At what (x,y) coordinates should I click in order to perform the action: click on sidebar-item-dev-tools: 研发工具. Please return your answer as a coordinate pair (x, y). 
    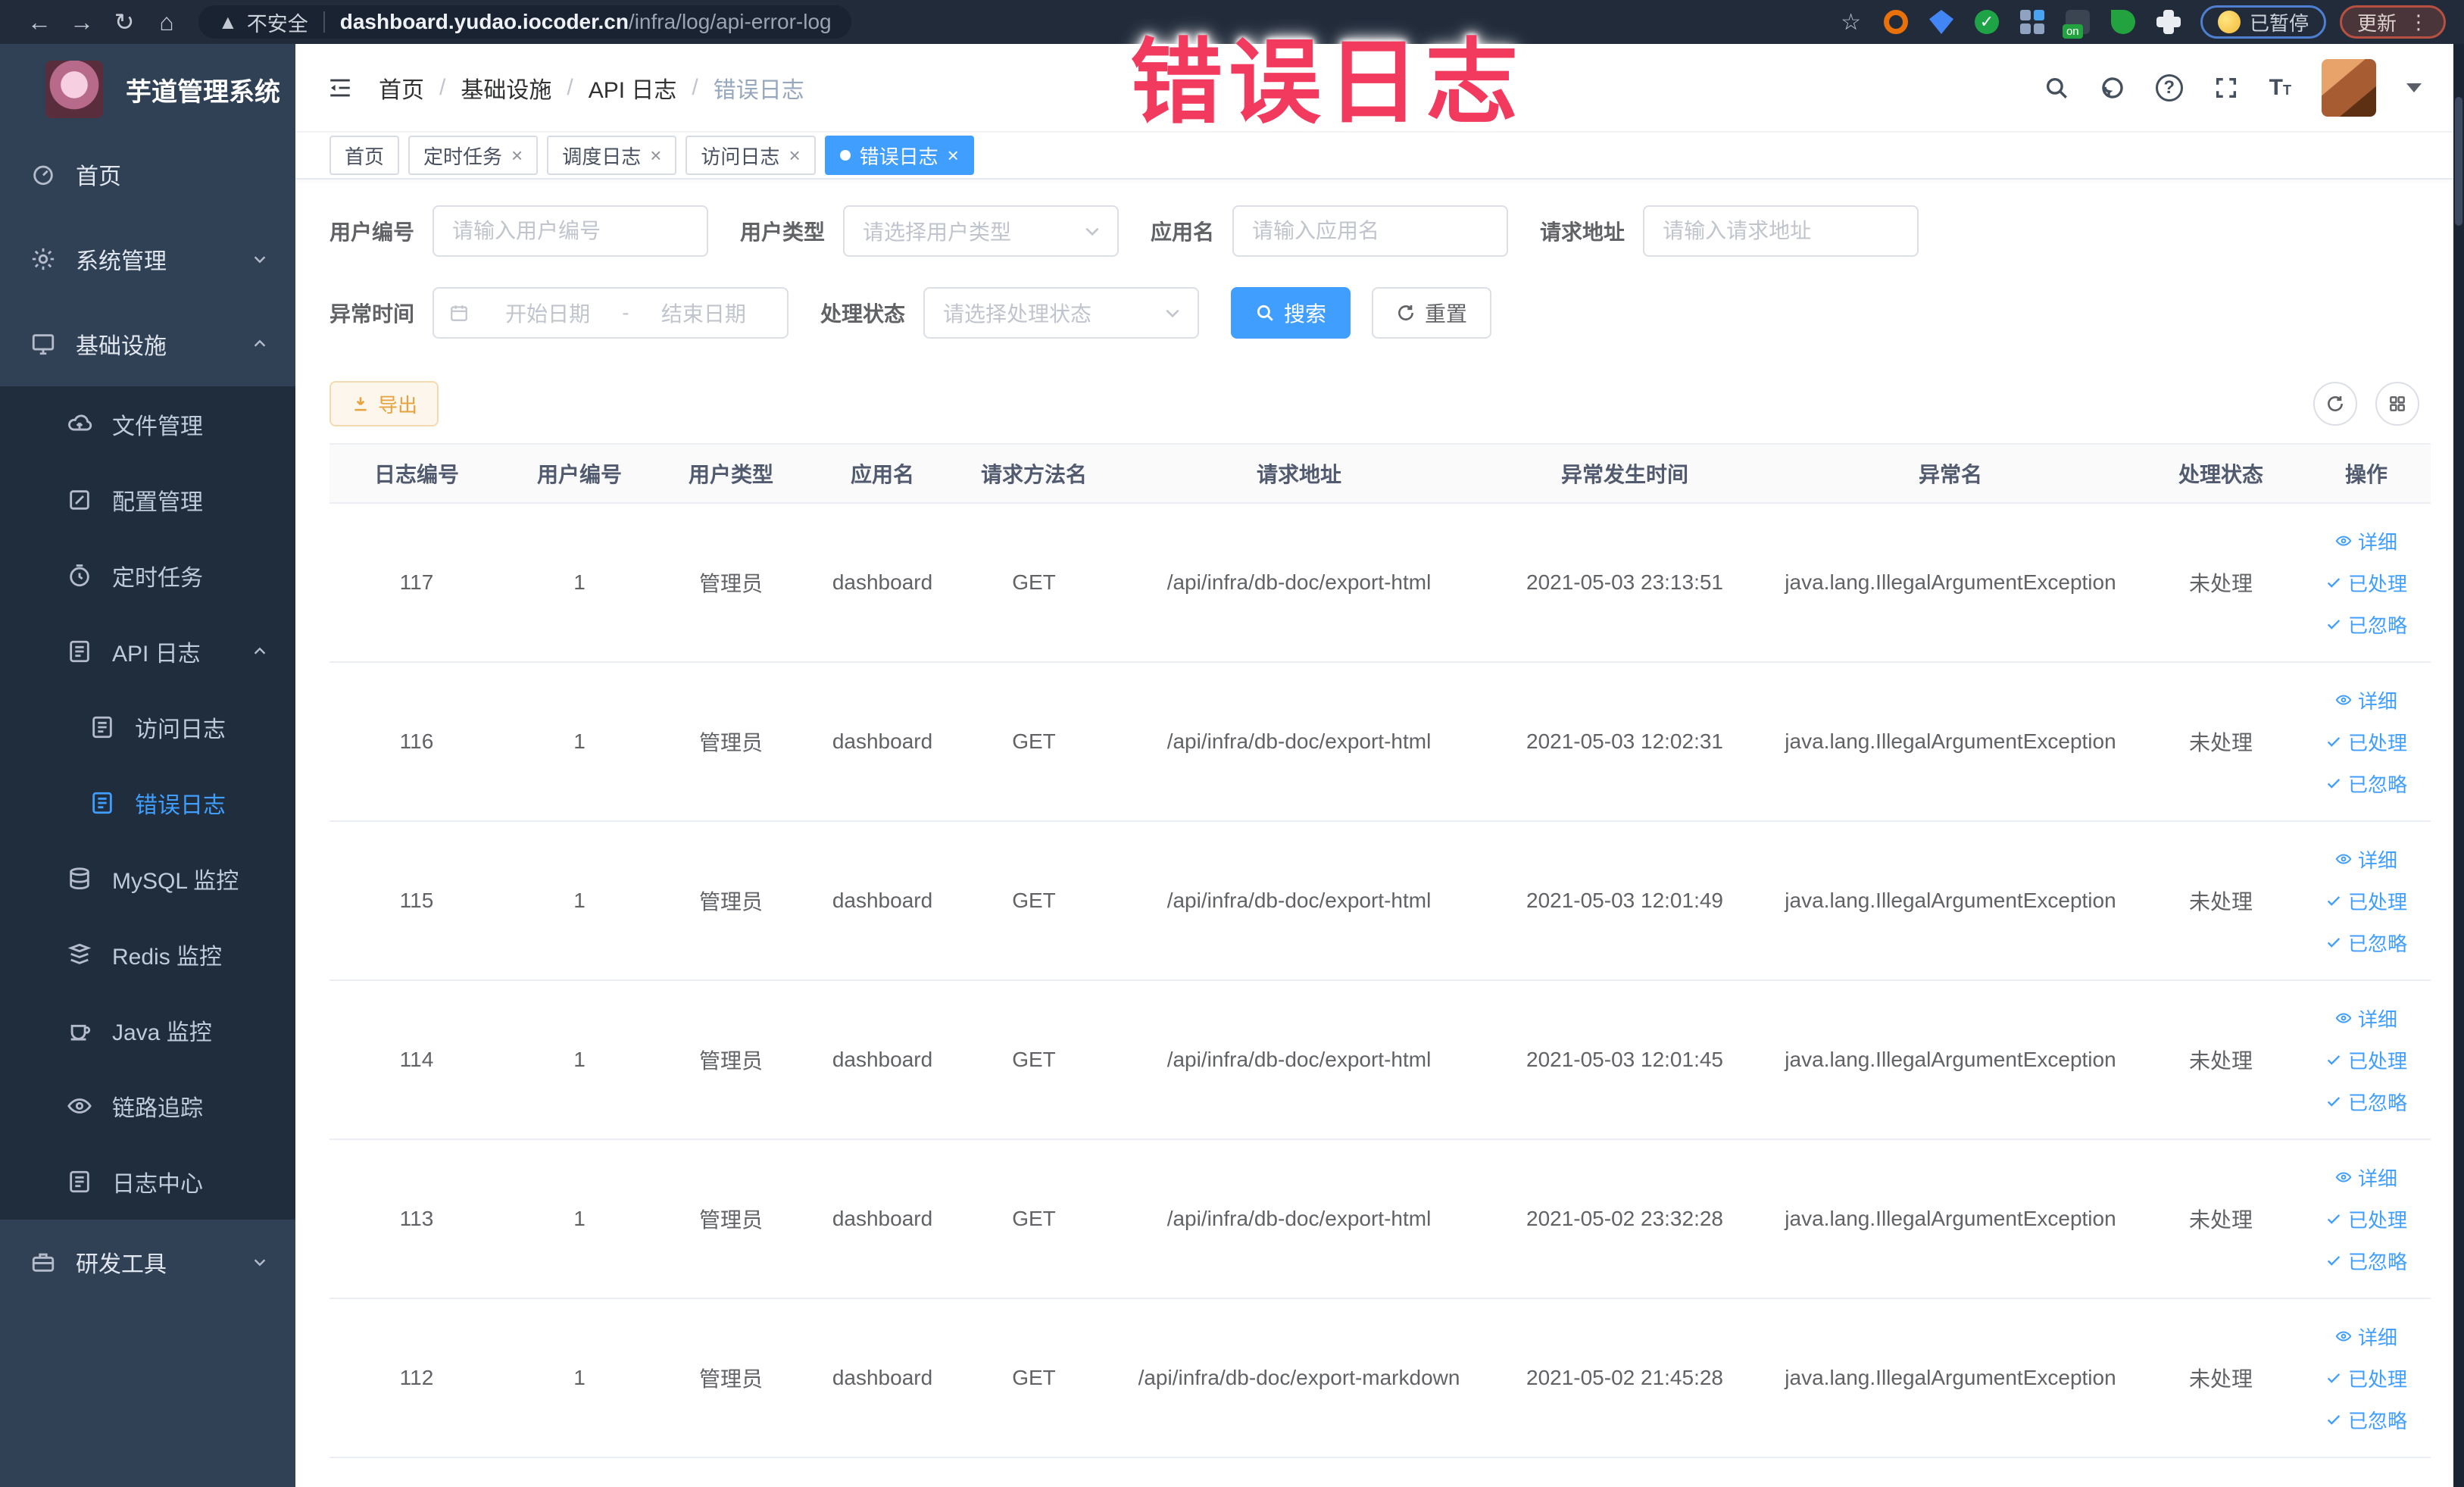
    Looking at the image, I should click on (147, 1262).